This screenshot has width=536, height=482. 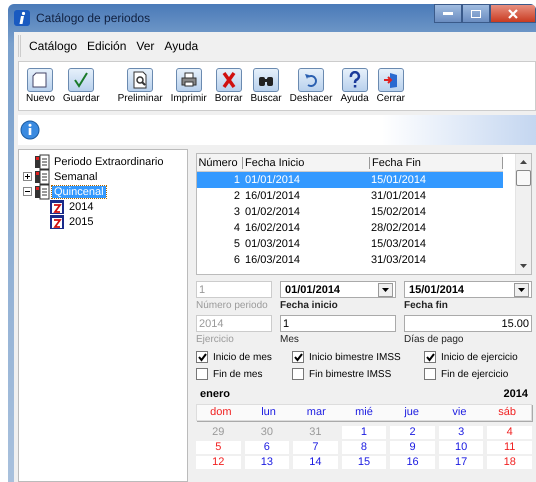 What do you see at coordinates (399, 244) in the screenshot?
I see `table-cell-text: 15/03/2014` at bounding box center [399, 244].